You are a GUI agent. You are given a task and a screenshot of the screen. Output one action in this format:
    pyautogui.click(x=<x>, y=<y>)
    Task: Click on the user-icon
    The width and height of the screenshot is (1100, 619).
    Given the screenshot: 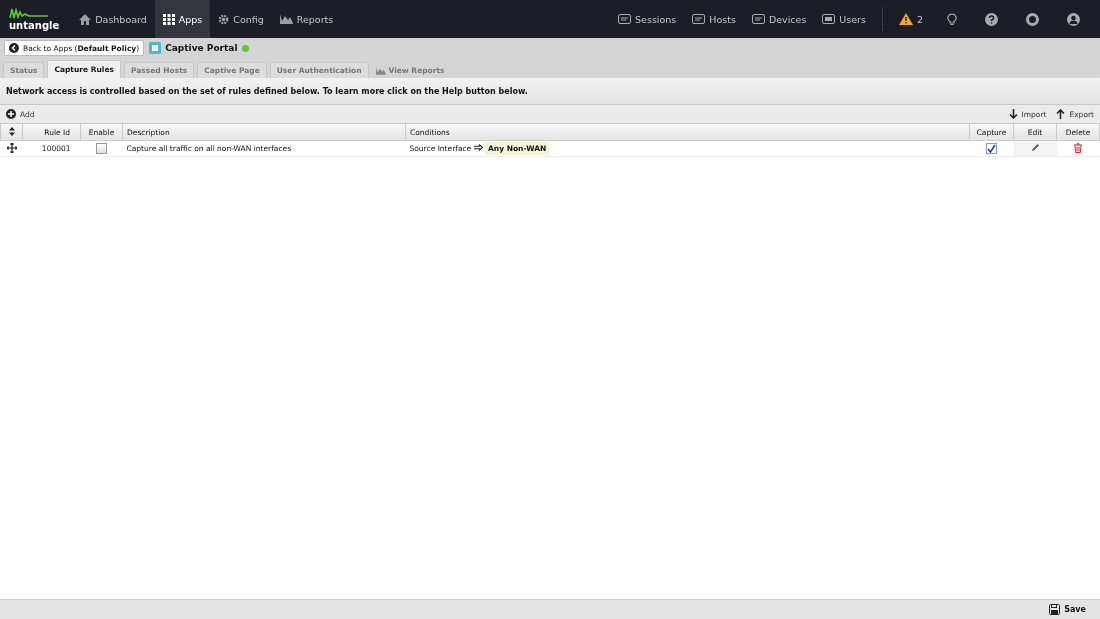 What is the action you would take?
    pyautogui.click(x=1073, y=19)
    